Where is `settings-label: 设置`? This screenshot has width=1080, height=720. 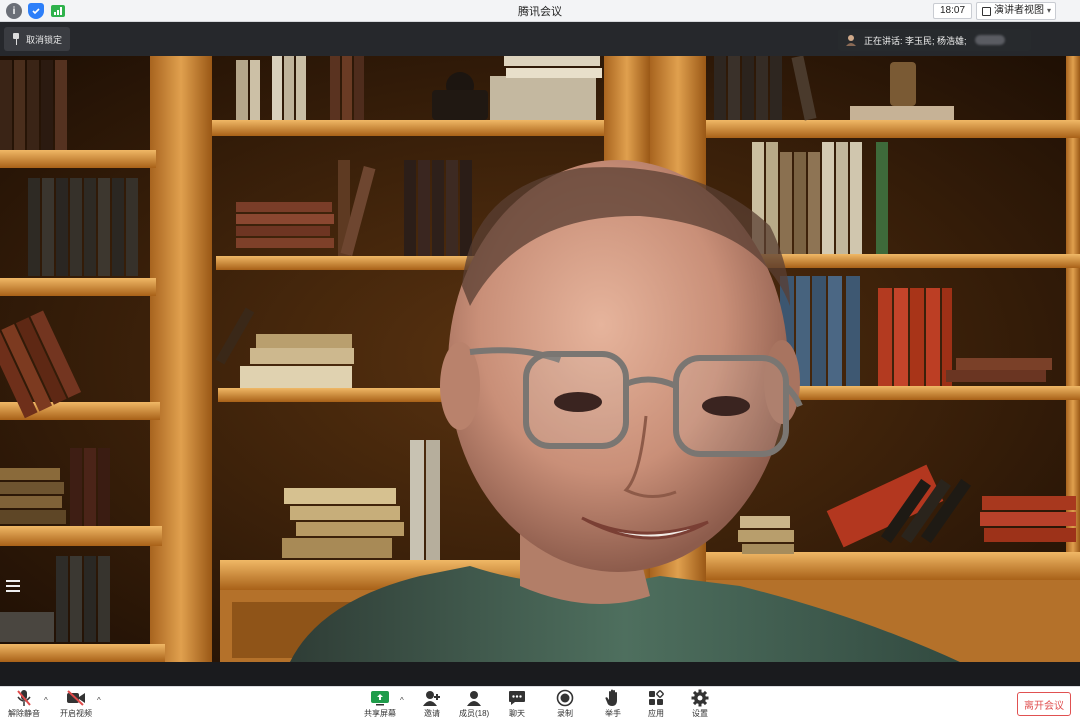
settings-label: 设置 is located at coordinates (700, 713).